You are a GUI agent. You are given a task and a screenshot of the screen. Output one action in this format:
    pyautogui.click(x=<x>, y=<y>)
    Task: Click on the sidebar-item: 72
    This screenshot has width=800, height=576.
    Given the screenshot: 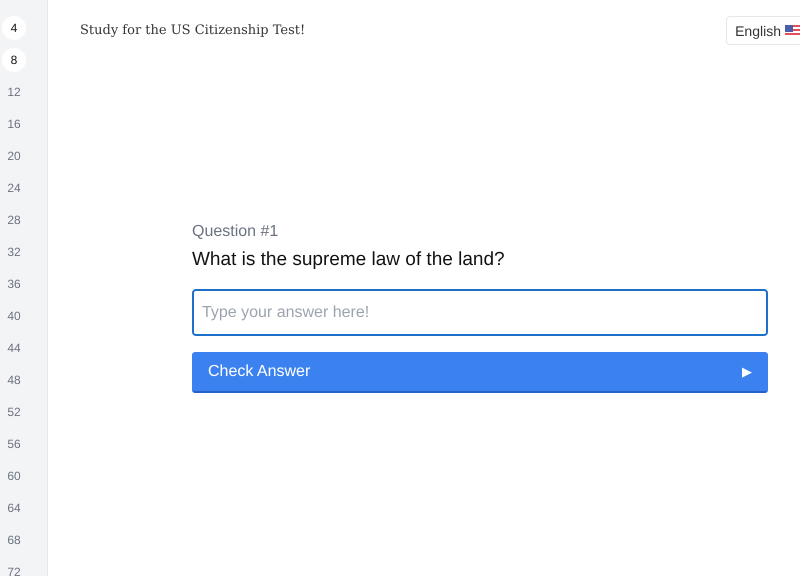 What is the action you would take?
    pyautogui.click(x=14, y=568)
    